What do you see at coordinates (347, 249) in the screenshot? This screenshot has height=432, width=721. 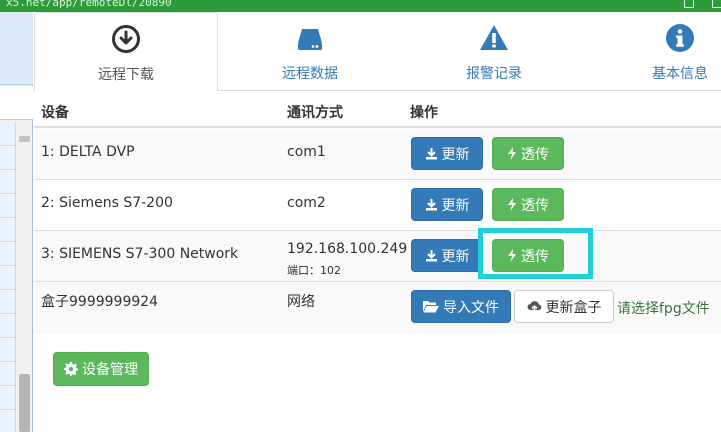 I see `comm-method: 192.168.100.249` at bounding box center [347, 249].